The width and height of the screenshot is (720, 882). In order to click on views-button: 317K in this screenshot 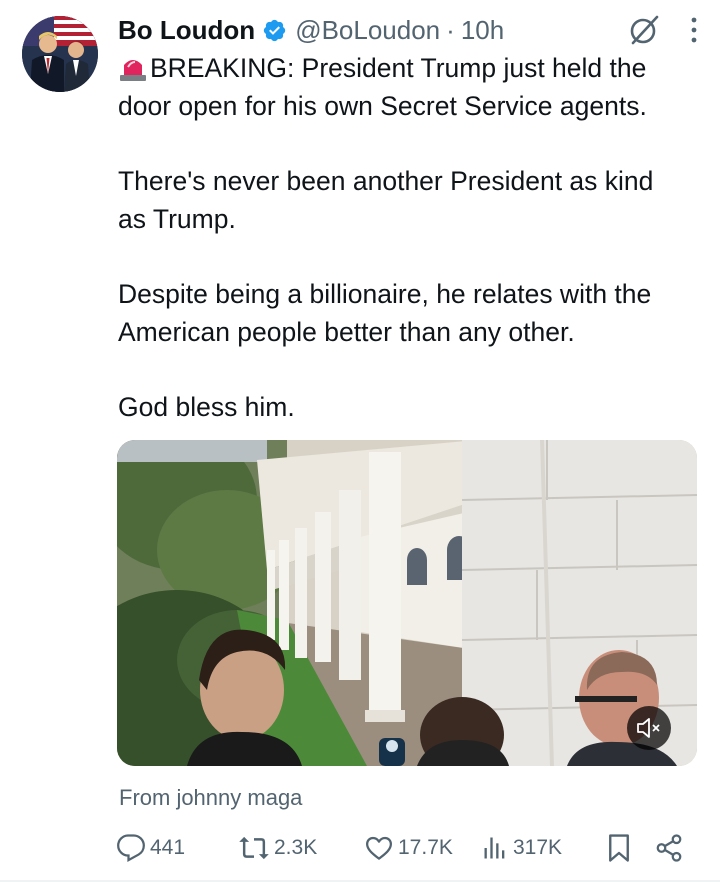, I will do `click(521, 848)`.